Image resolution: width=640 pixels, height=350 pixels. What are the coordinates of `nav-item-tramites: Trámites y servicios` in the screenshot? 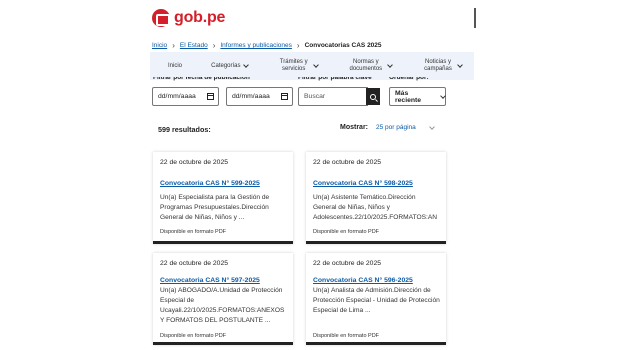 It's located at (298, 66).